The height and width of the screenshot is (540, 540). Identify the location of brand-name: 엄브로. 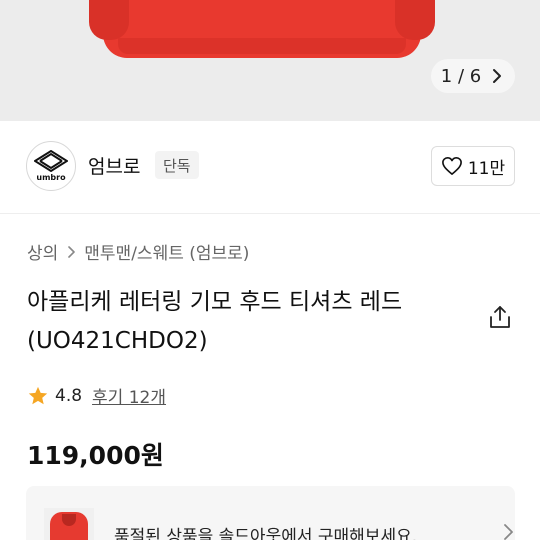
(114, 165).